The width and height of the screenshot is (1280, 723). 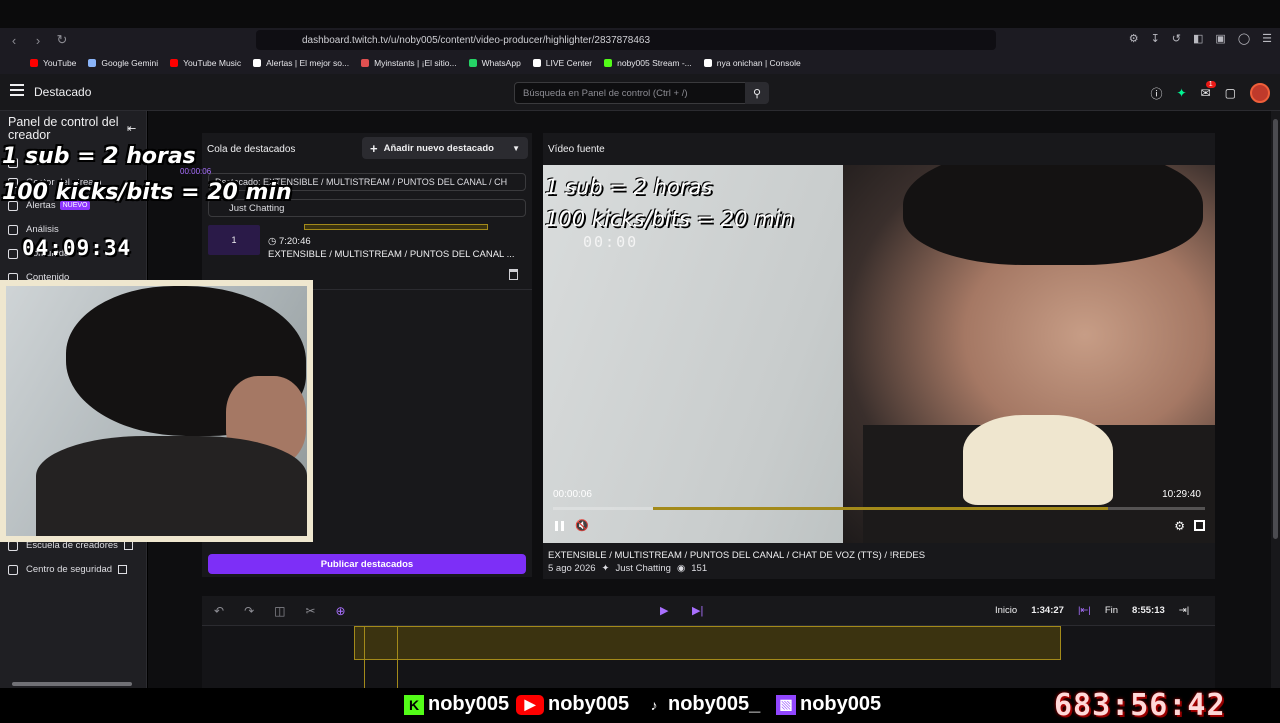 What do you see at coordinates (757, 93) in the screenshot?
I see `search-icon: ⚲` at bounding box center [757, 93].